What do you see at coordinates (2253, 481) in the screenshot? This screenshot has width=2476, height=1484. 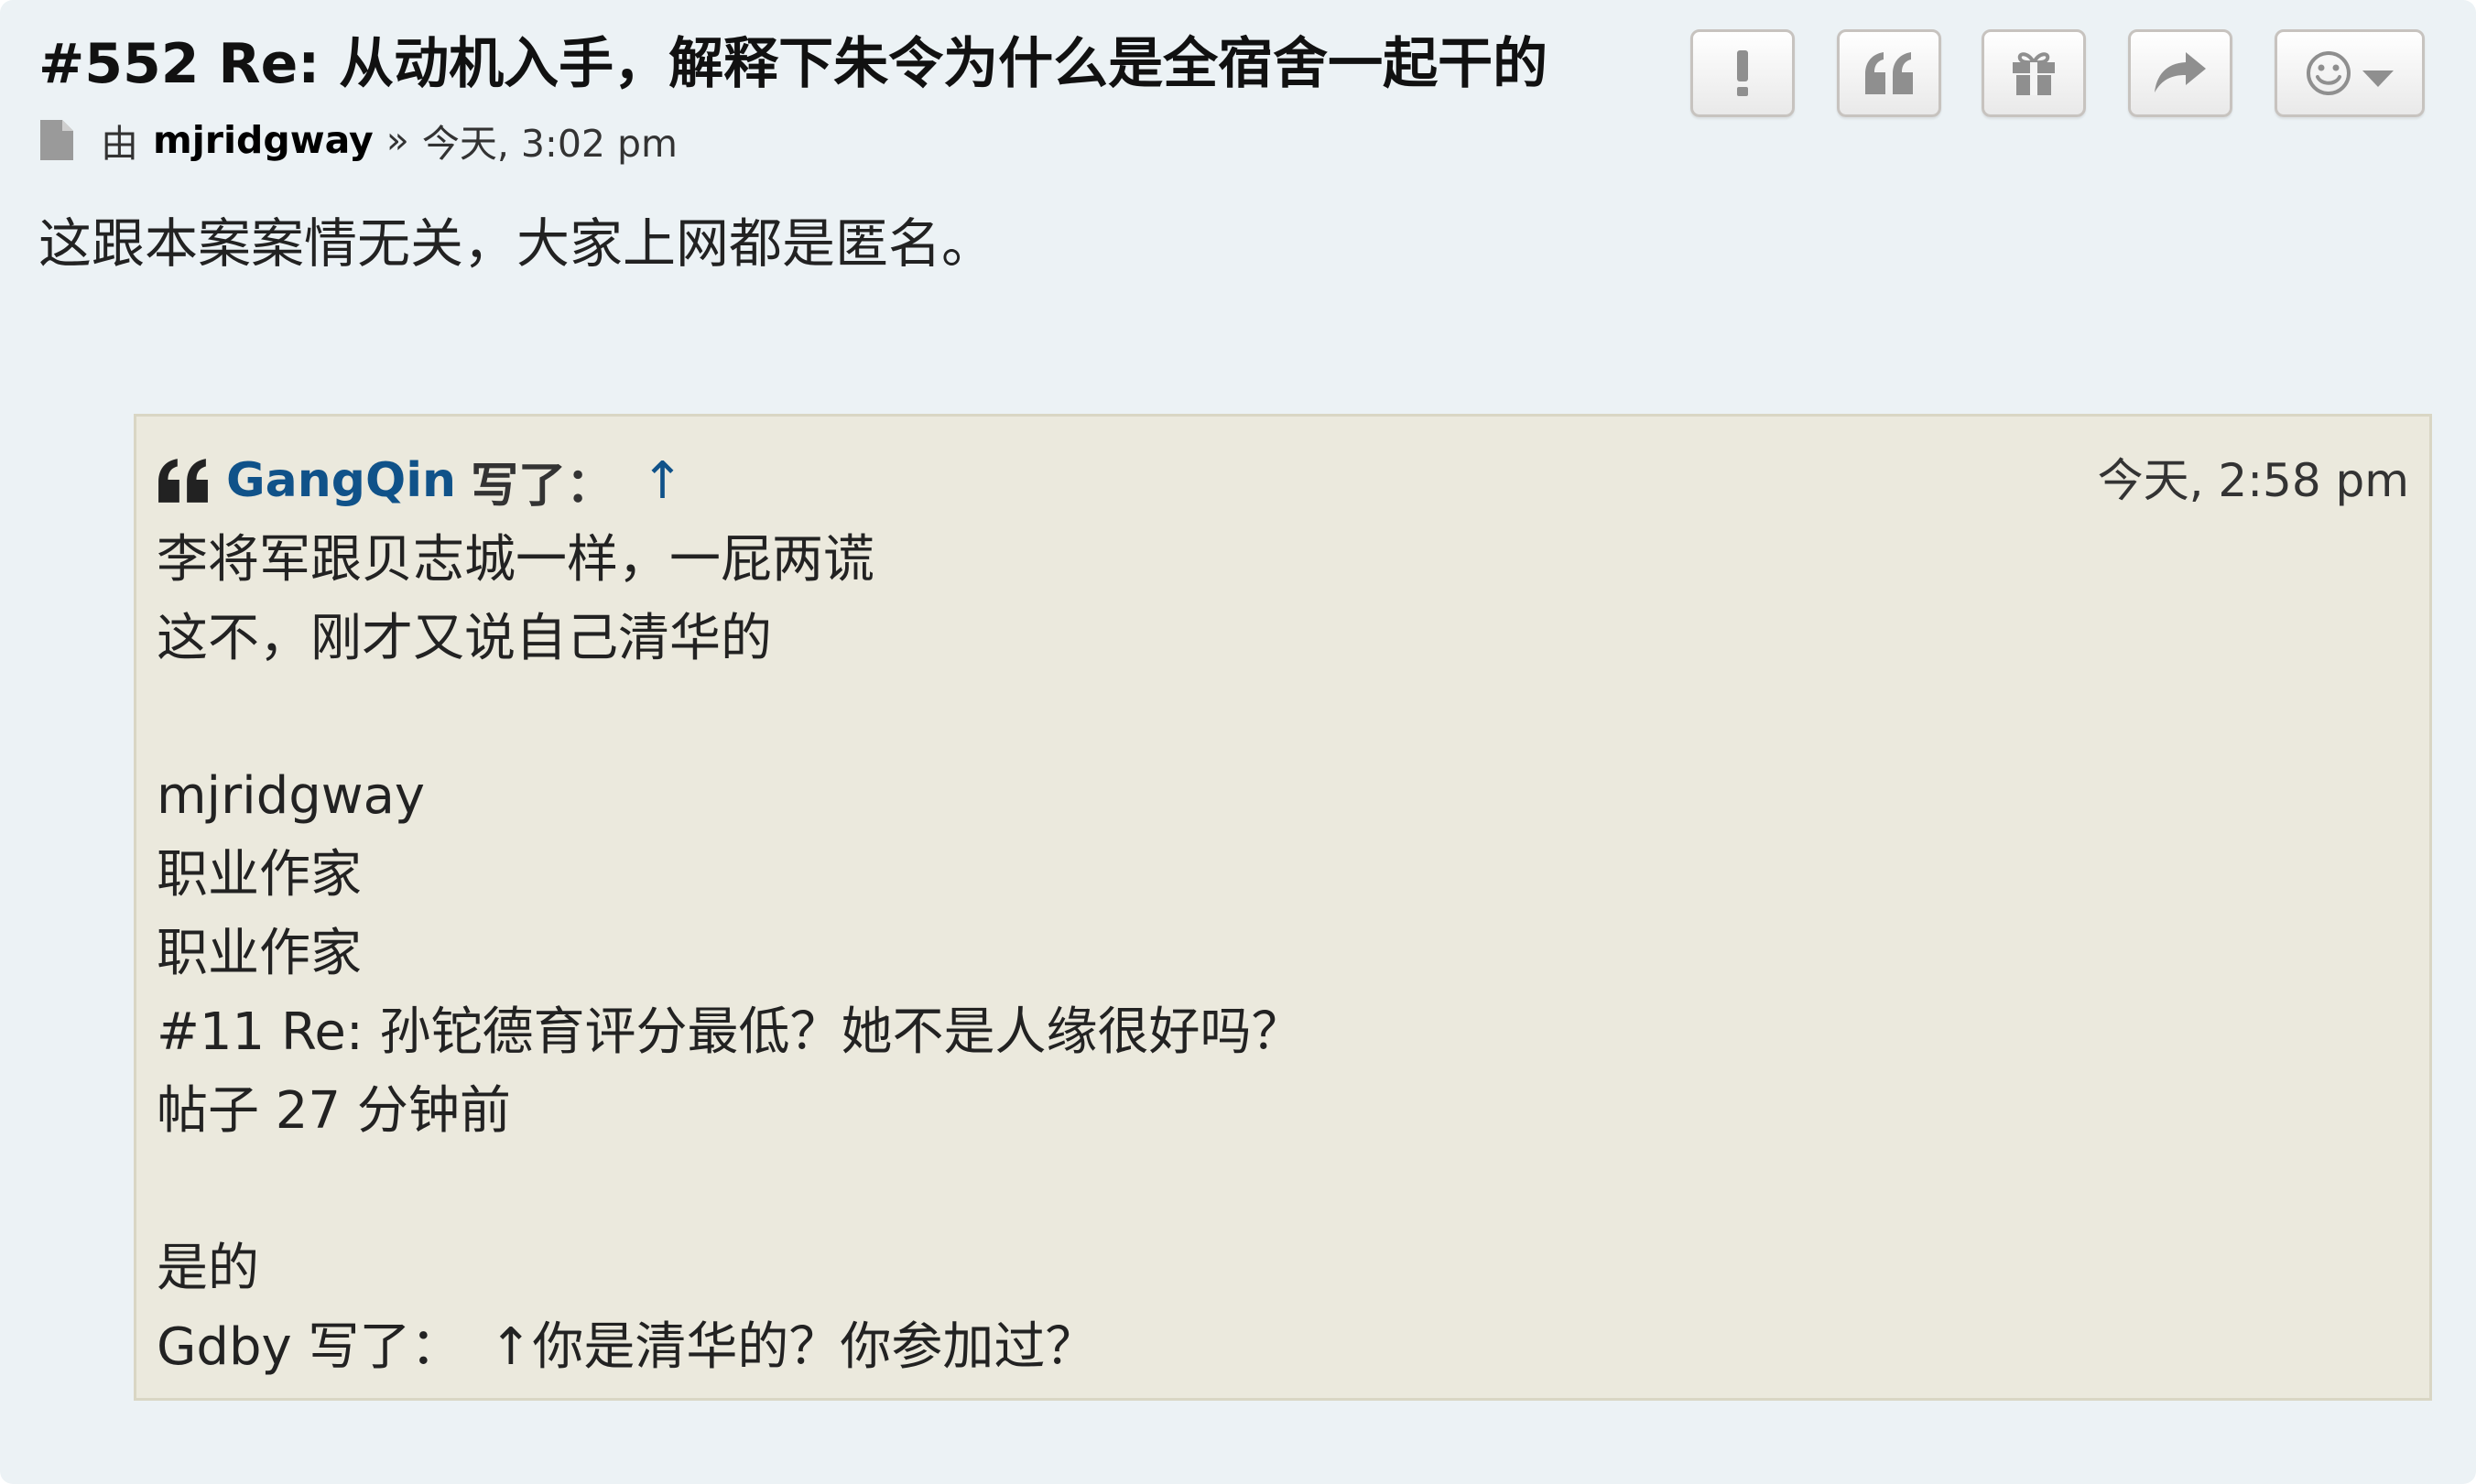 I see `quote-time: 今天, 2:58 pm` at bounding box center [2253, 481].